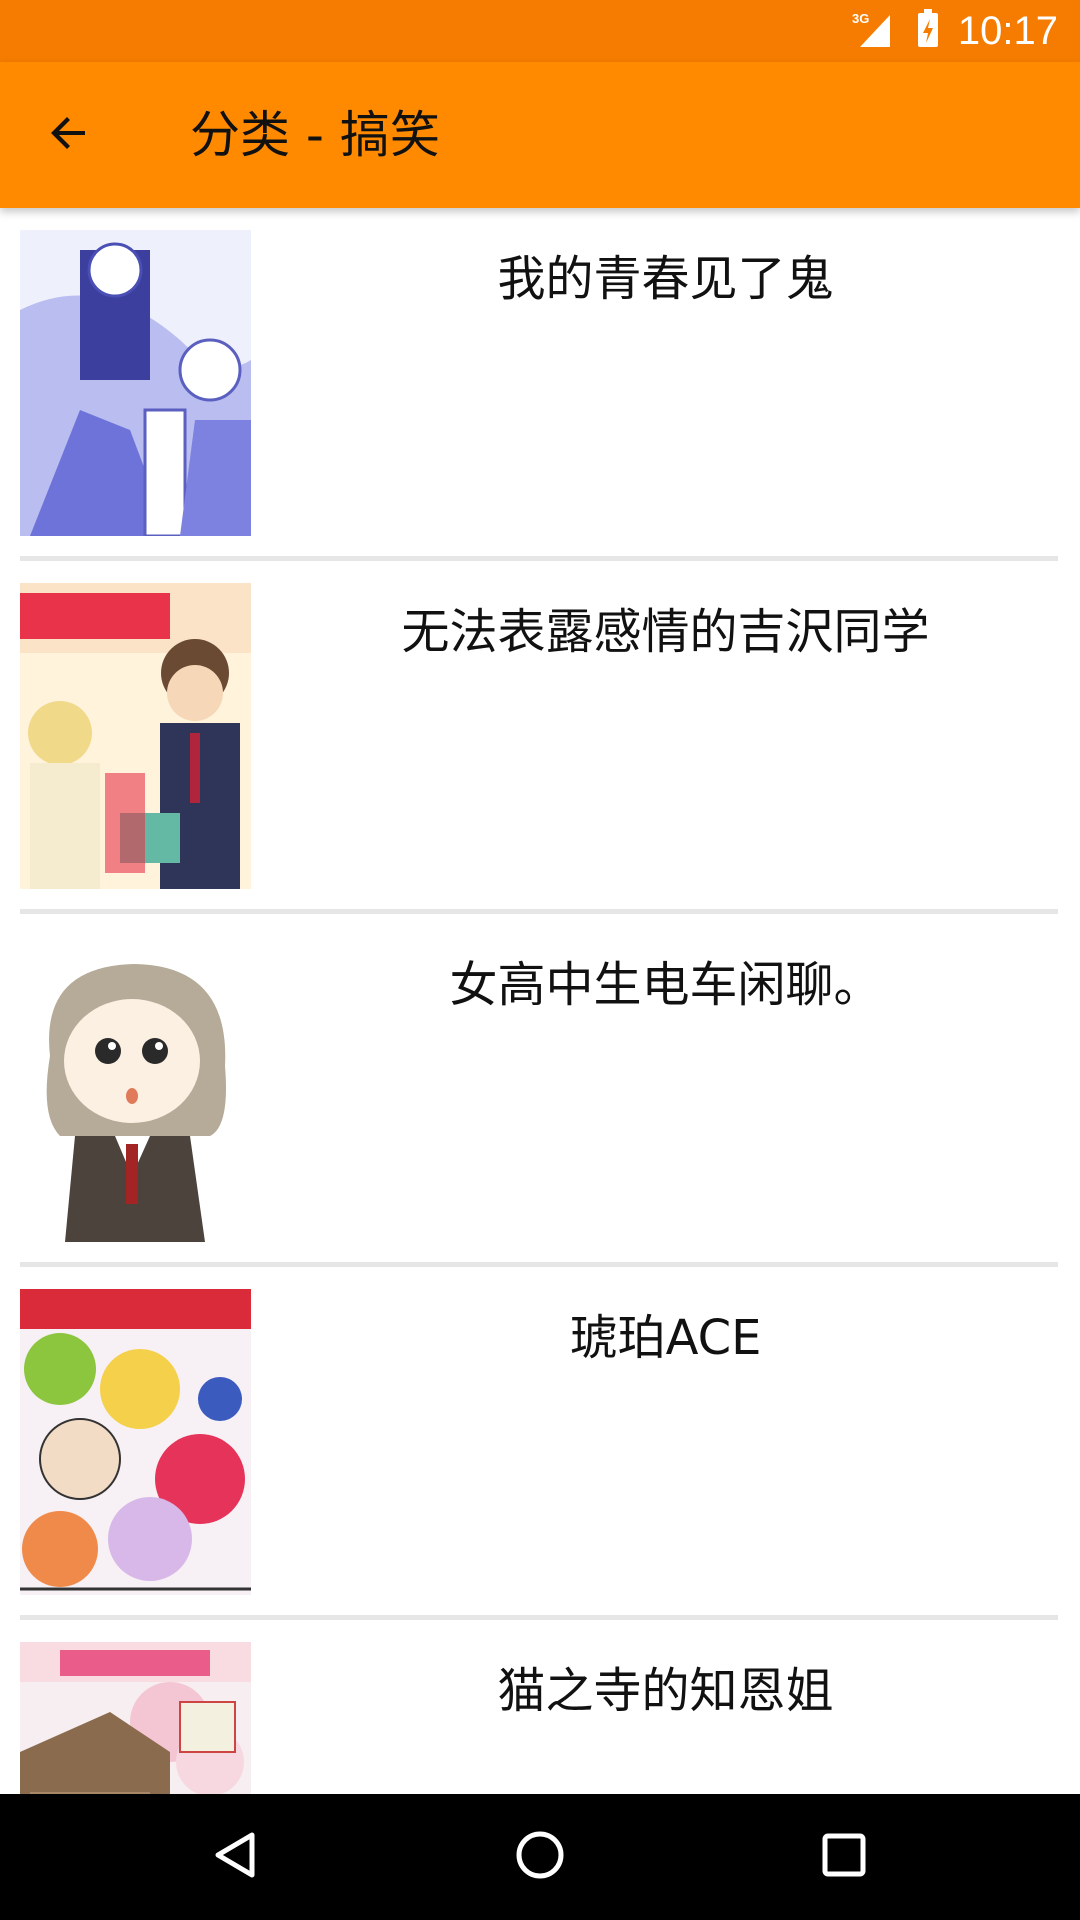  What do you see at coordinates (954, 31) in the screenshot?
I see `status-icons: 3G 10:17` at bounding box center [954, 31].